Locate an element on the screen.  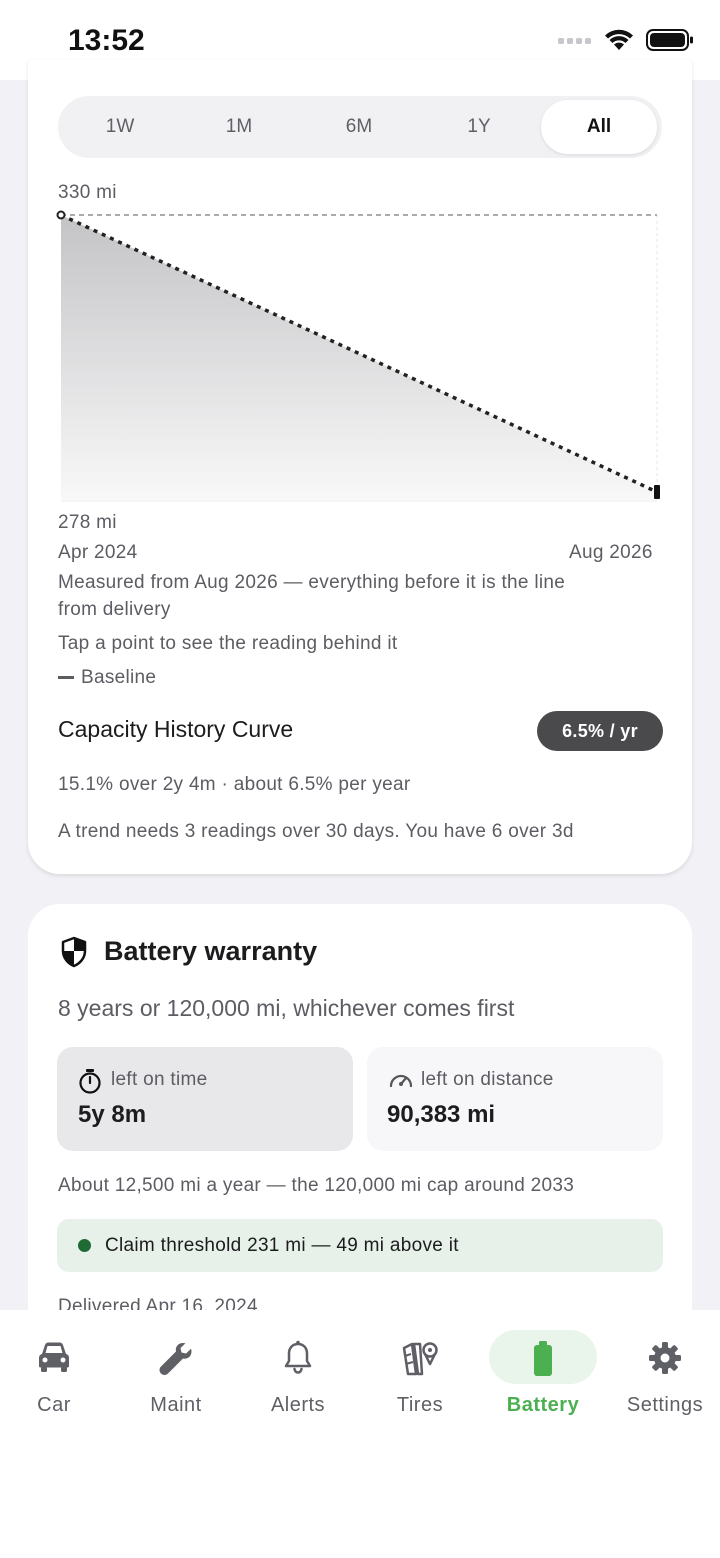
tab-car: Car is located at coordinates (57, 1370).